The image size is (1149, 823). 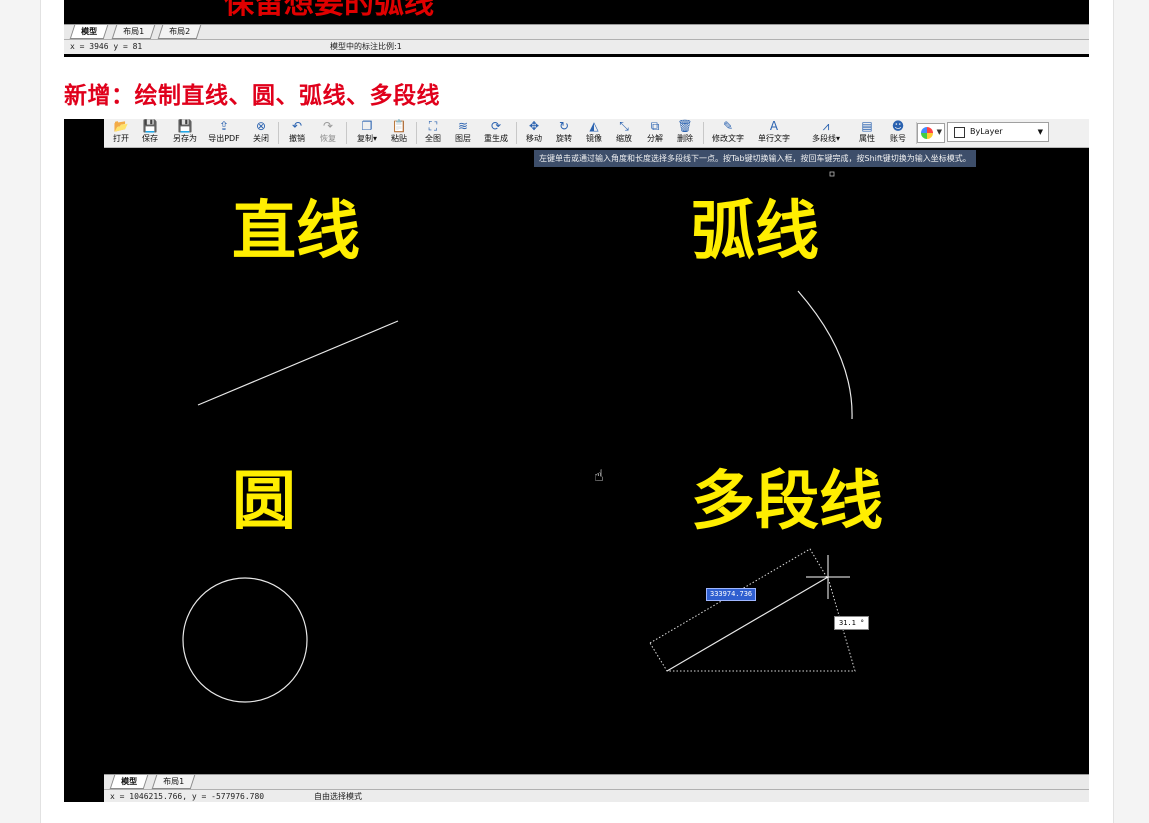 What do you see at coordinates (329, 10) in the screenshot?
I see `previous-banner-text: 保留想要的弧线` at bounding box center [329, 10].